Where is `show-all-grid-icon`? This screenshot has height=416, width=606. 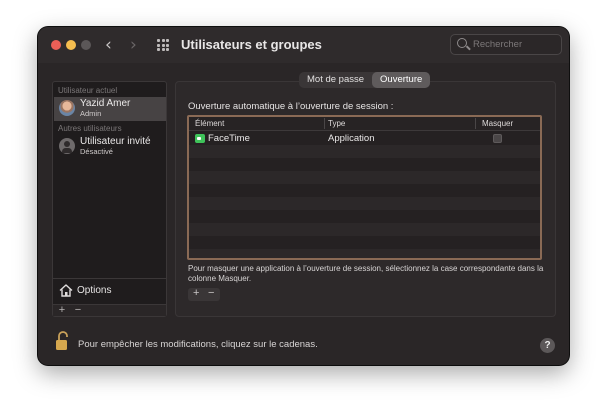 show-all-grid-icon is located at coordinates (163, 45).